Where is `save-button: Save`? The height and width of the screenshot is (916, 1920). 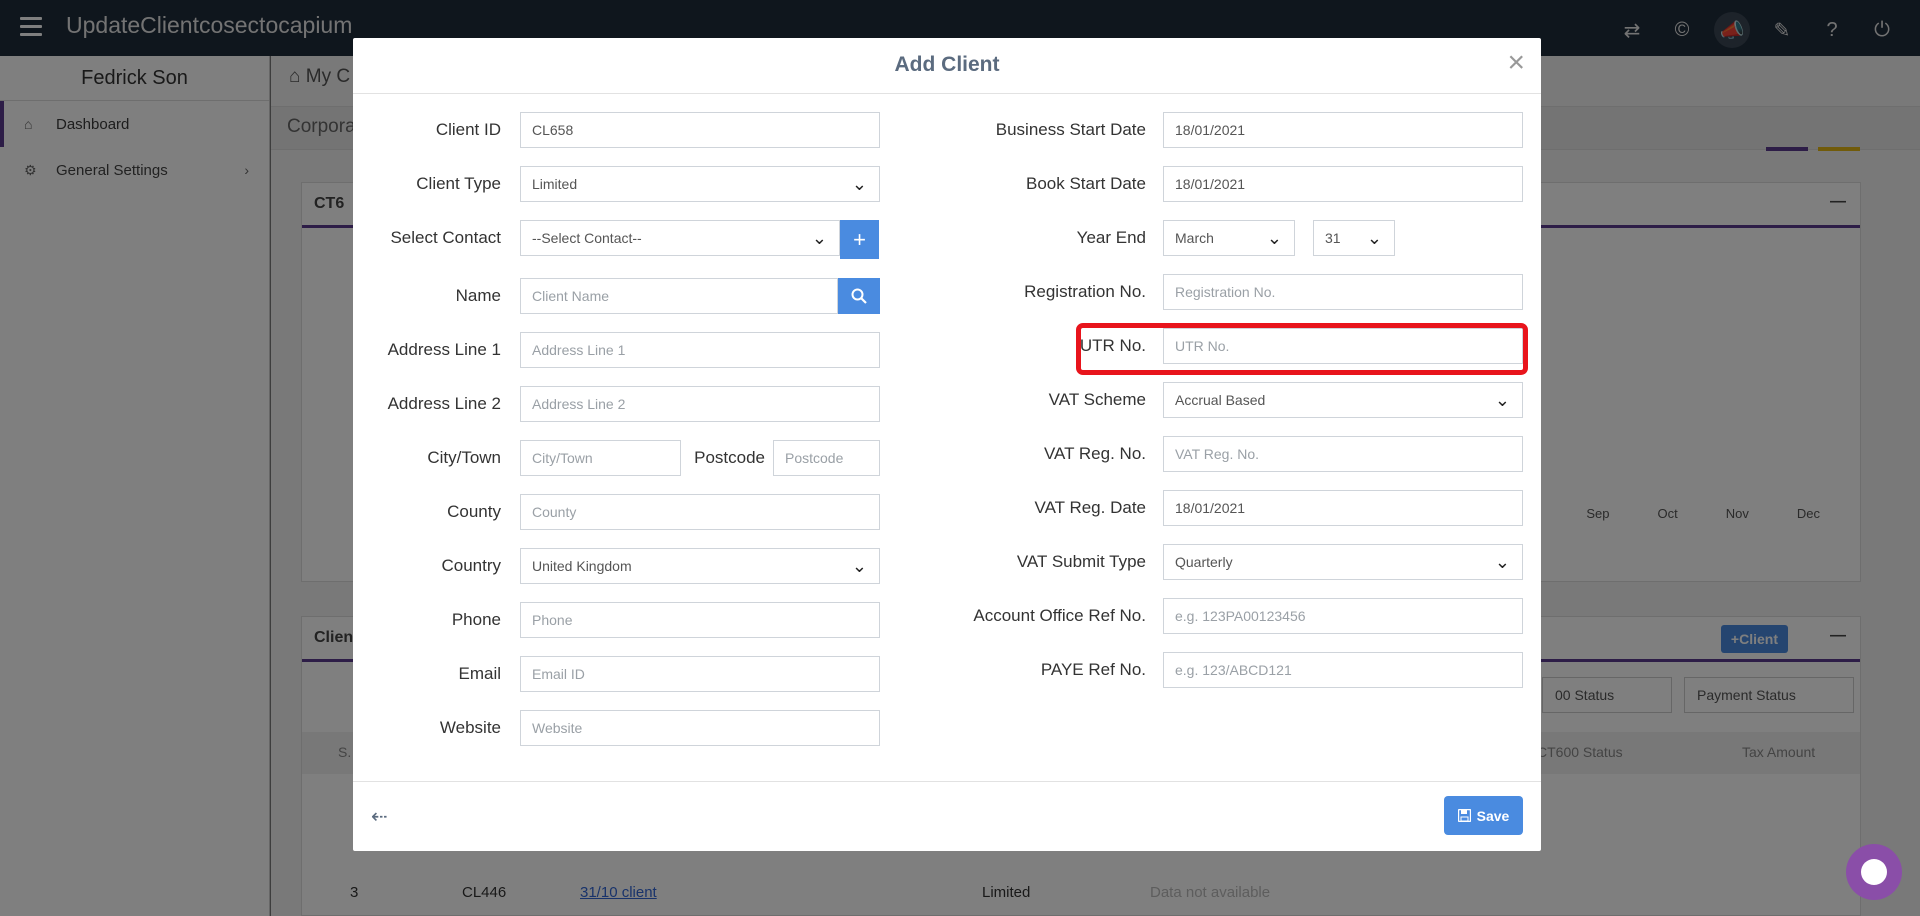 save-button: Save is located at coordinates (1483, 815).